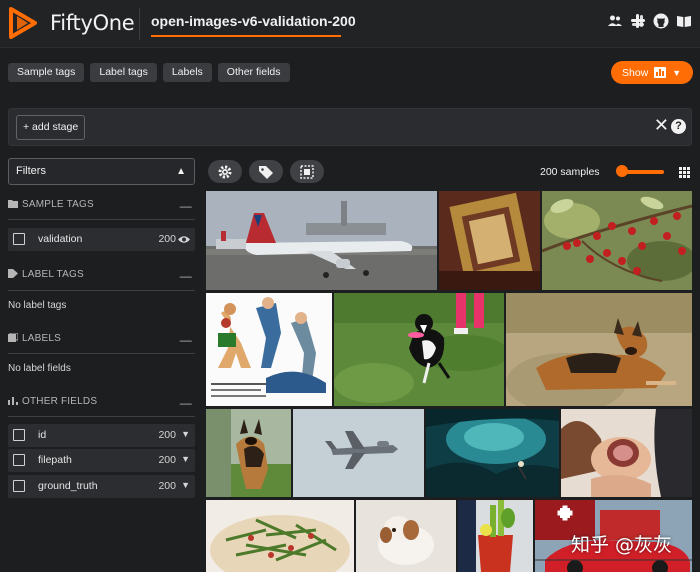 This screenshot has height=572, width=700. I want to click on clear-stages-icon: ✕, so click(661, 126).